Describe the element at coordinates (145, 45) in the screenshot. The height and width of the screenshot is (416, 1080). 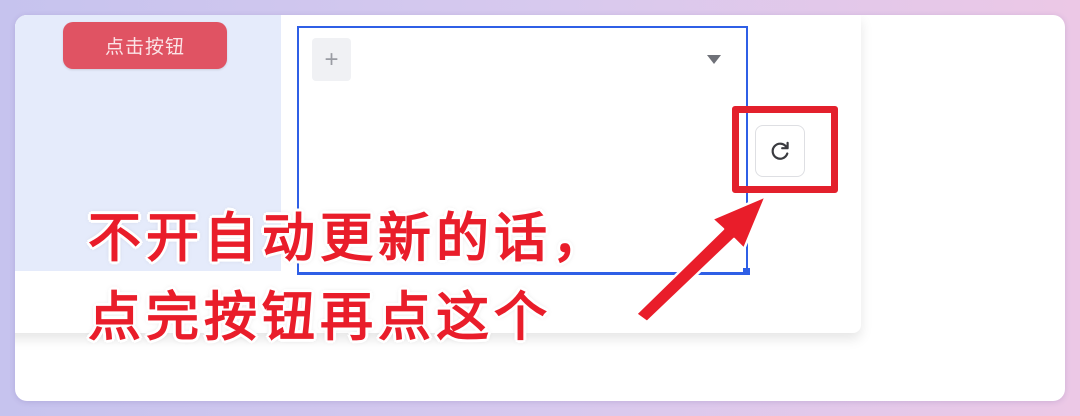
I see `click-action-button: 点击按钮` at that location.